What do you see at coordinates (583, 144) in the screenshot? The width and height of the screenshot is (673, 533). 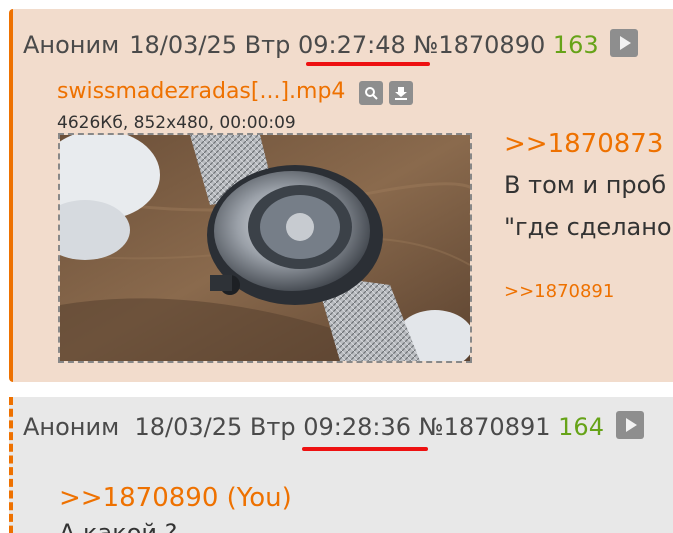 I see `quote-link: >>1870873` at bounding box center [583, 144].